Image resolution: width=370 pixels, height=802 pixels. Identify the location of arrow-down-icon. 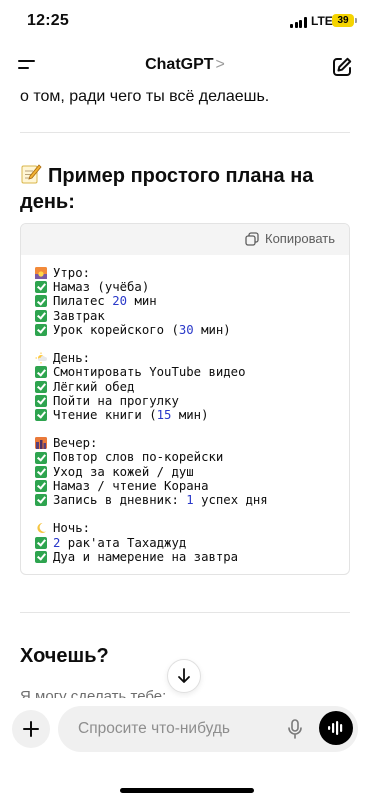
(184, 675).